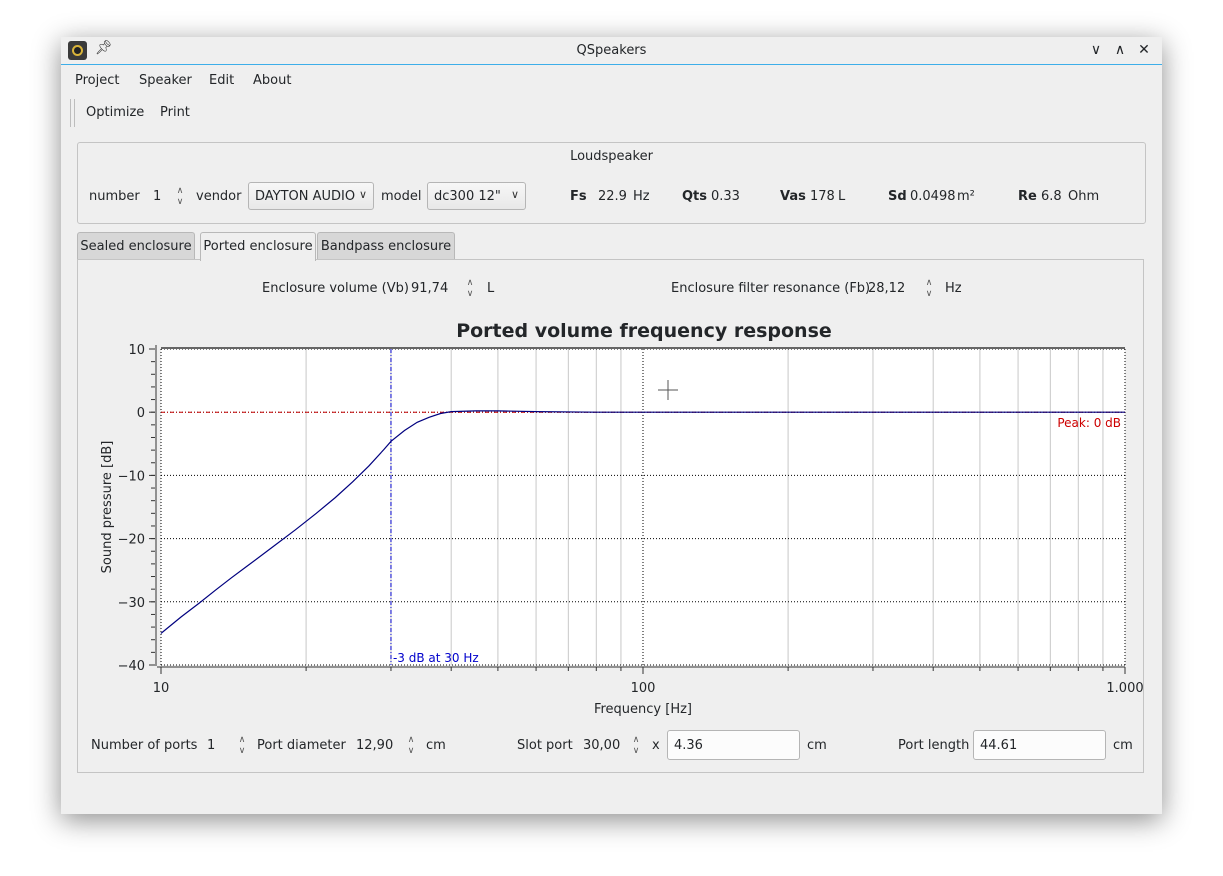  Describe the element at coordinates (611, 81) in the screenshot. I see `menu-bar: Project Speaker Edit About` at that location.